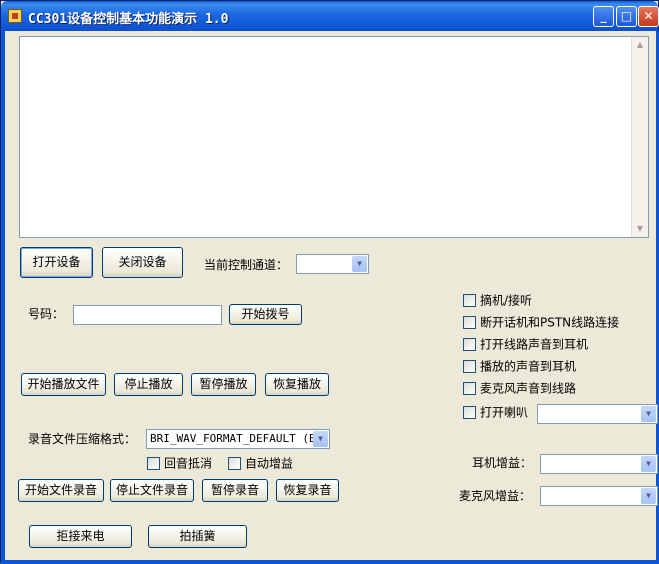 This screenshot has width=659, height=564. I want to click on resume-recording-button: 恢复录音, so click(307, 490).